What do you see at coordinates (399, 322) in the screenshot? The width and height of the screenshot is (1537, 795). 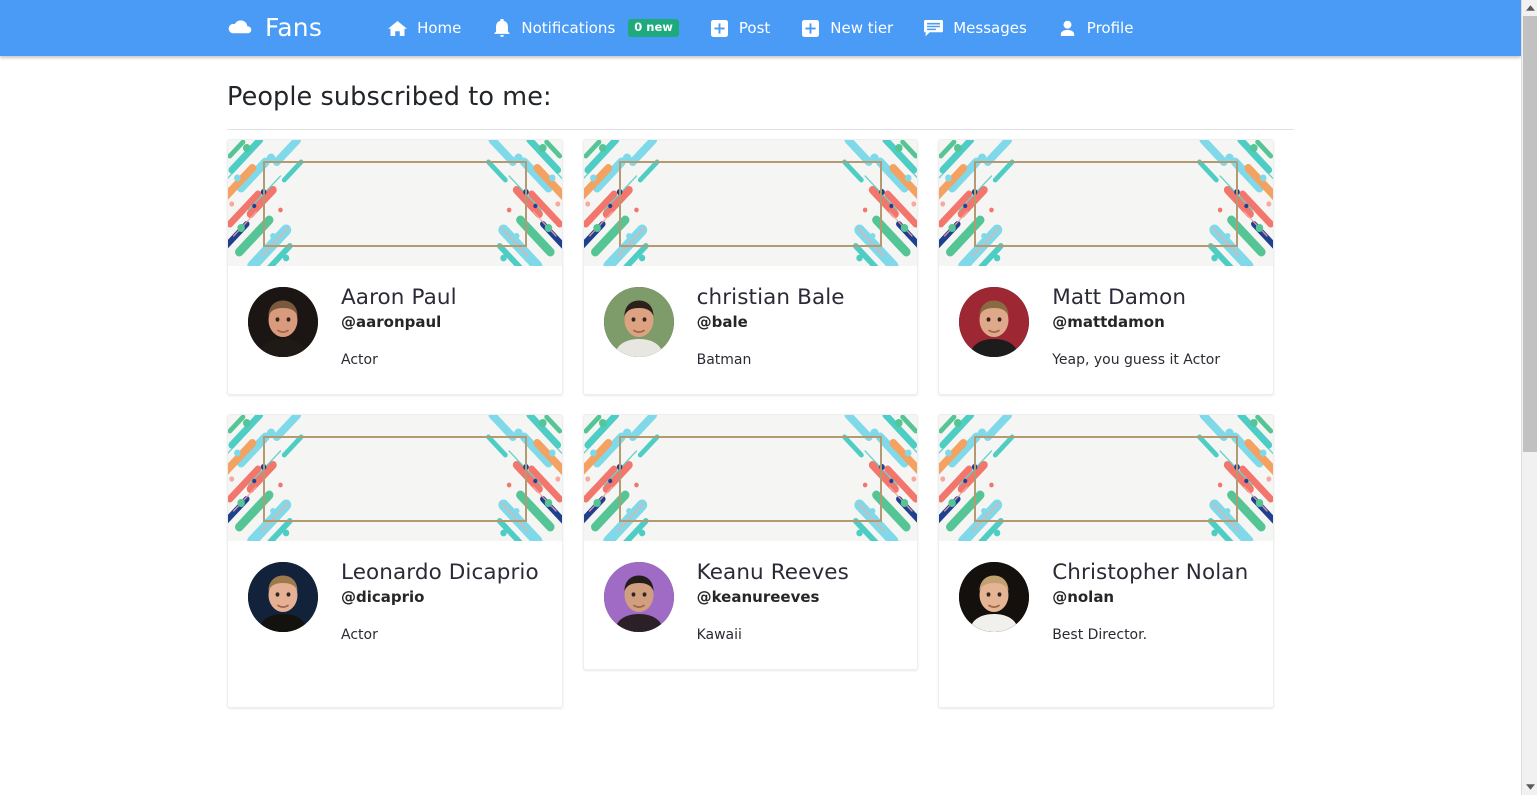 I see `profile-handle: @aaronpaul` at bounding box center [399, 322].